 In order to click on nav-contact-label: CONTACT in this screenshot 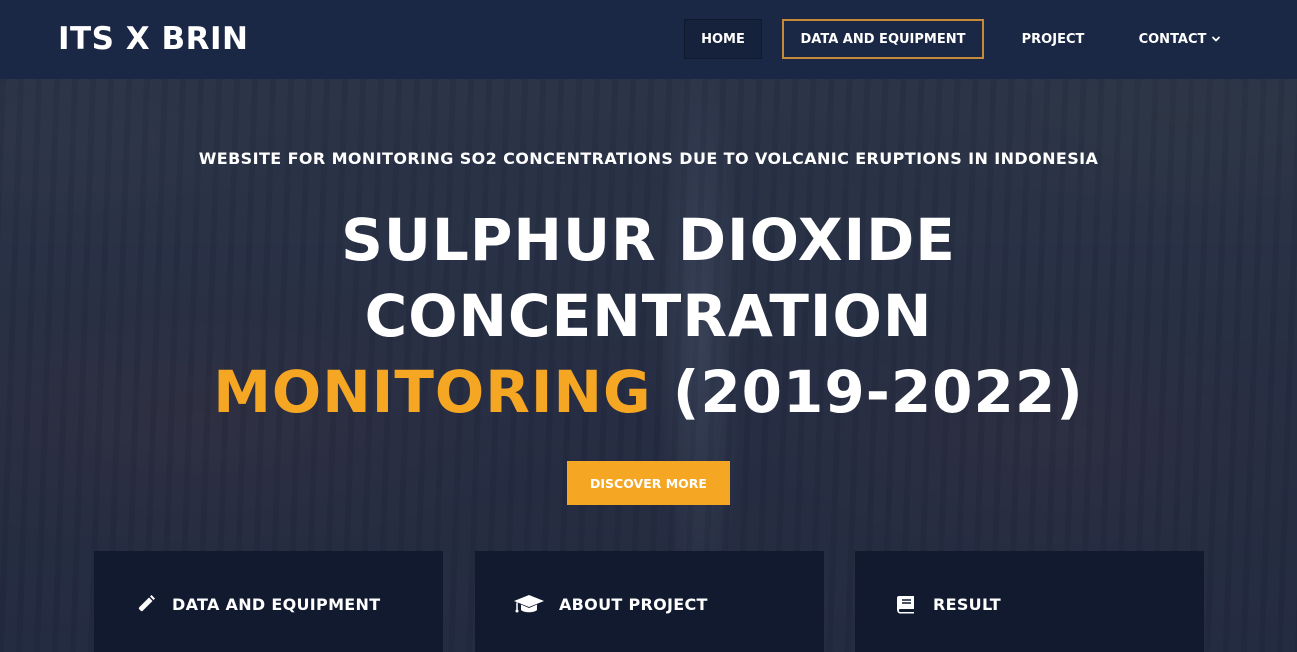, I will do `click(1172, 39)`.